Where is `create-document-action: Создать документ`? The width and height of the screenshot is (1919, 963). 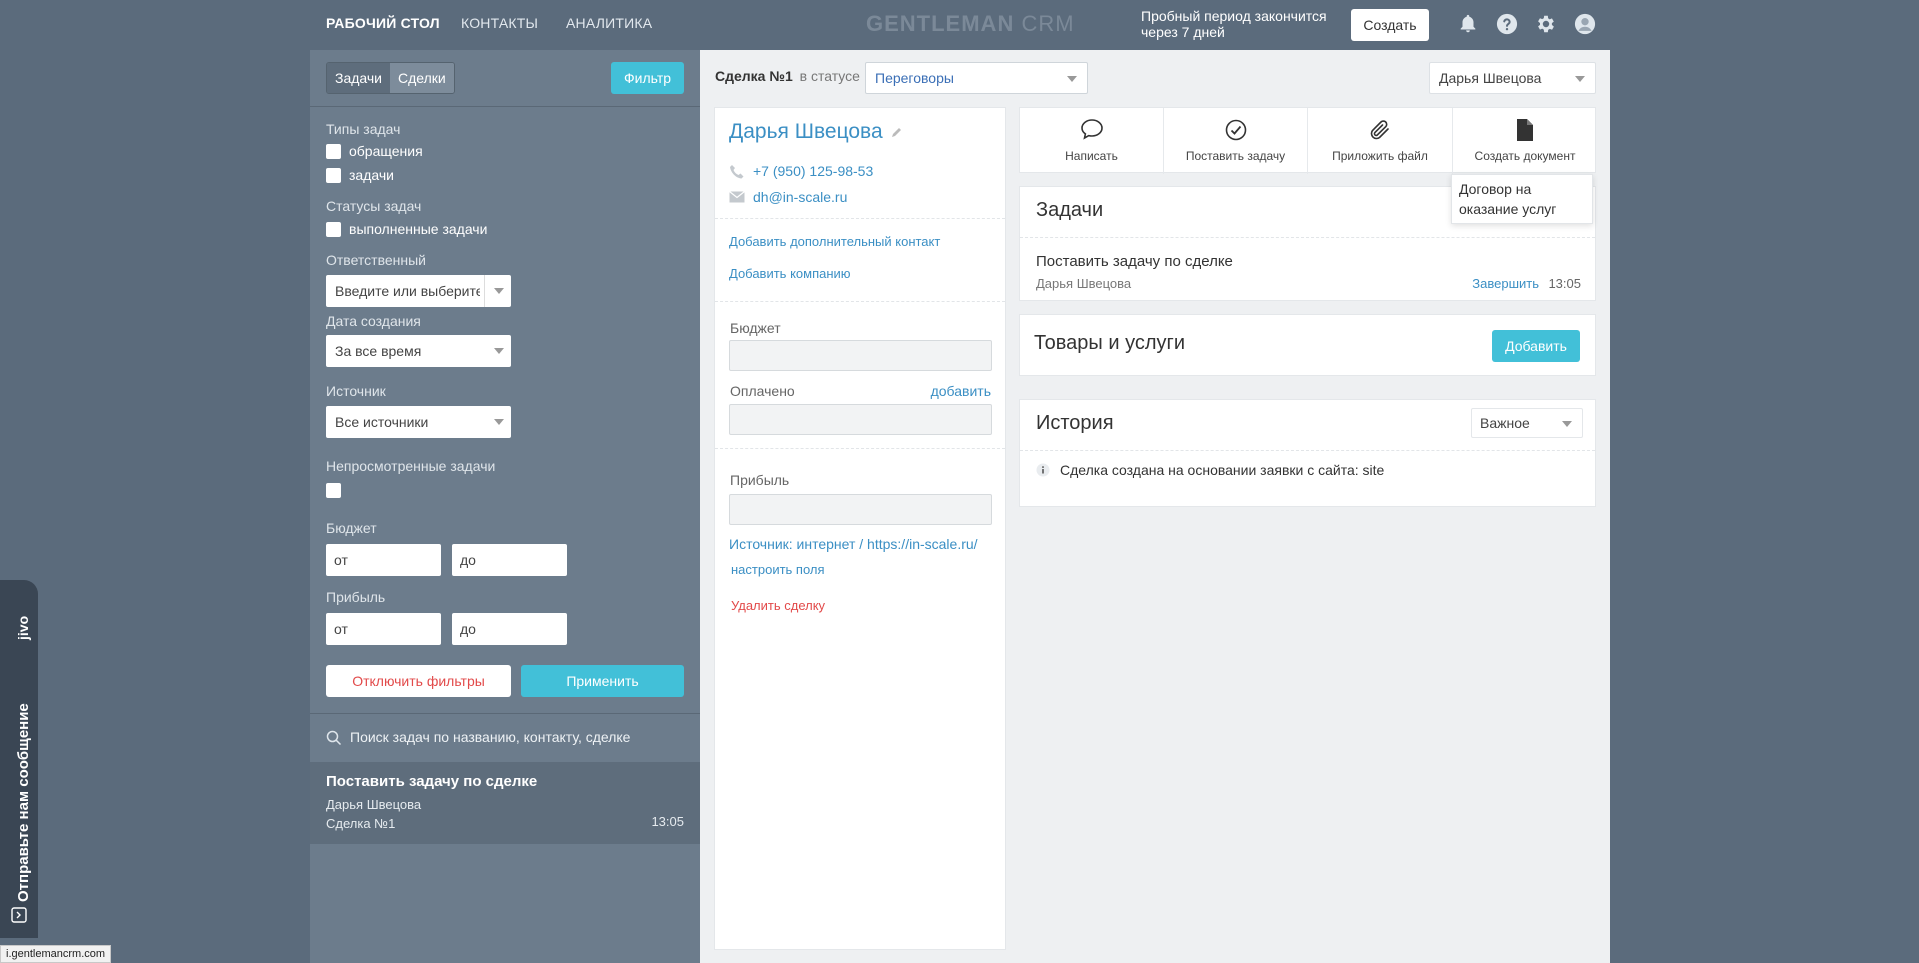
create-document-action: Создать документ is located at coordinates (1525, 141).